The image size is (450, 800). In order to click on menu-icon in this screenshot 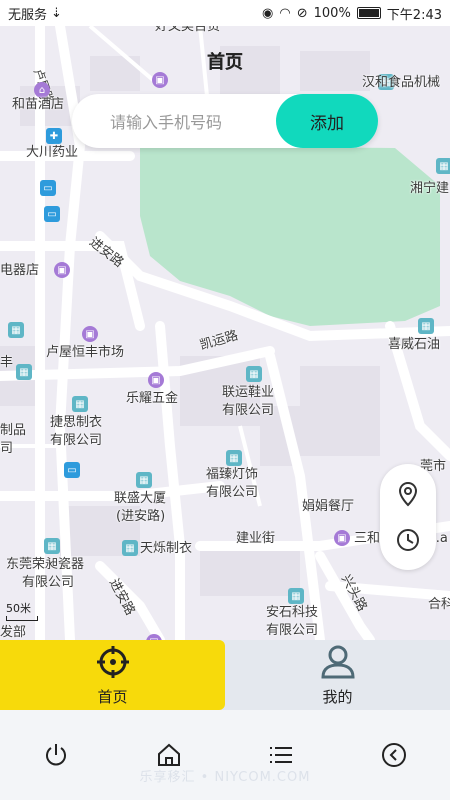, I will do `click(281, 755)`.